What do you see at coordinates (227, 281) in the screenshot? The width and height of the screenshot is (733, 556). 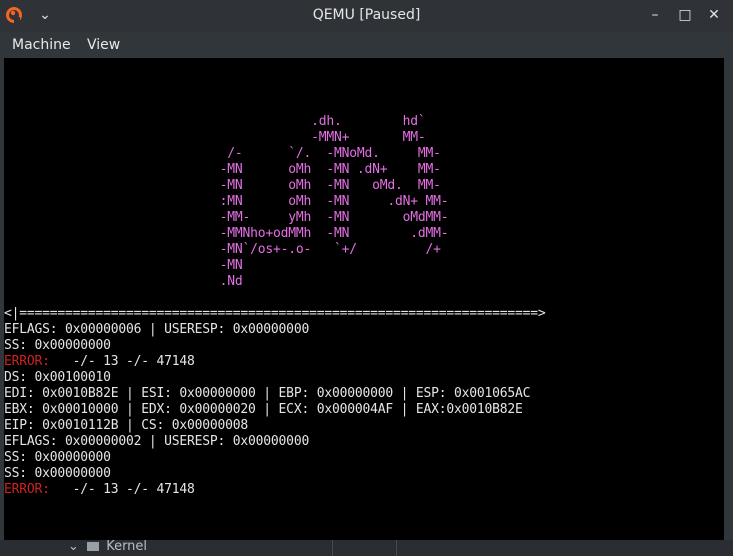 I see `logo-line: .Nd` at bounding box center [227, 281].